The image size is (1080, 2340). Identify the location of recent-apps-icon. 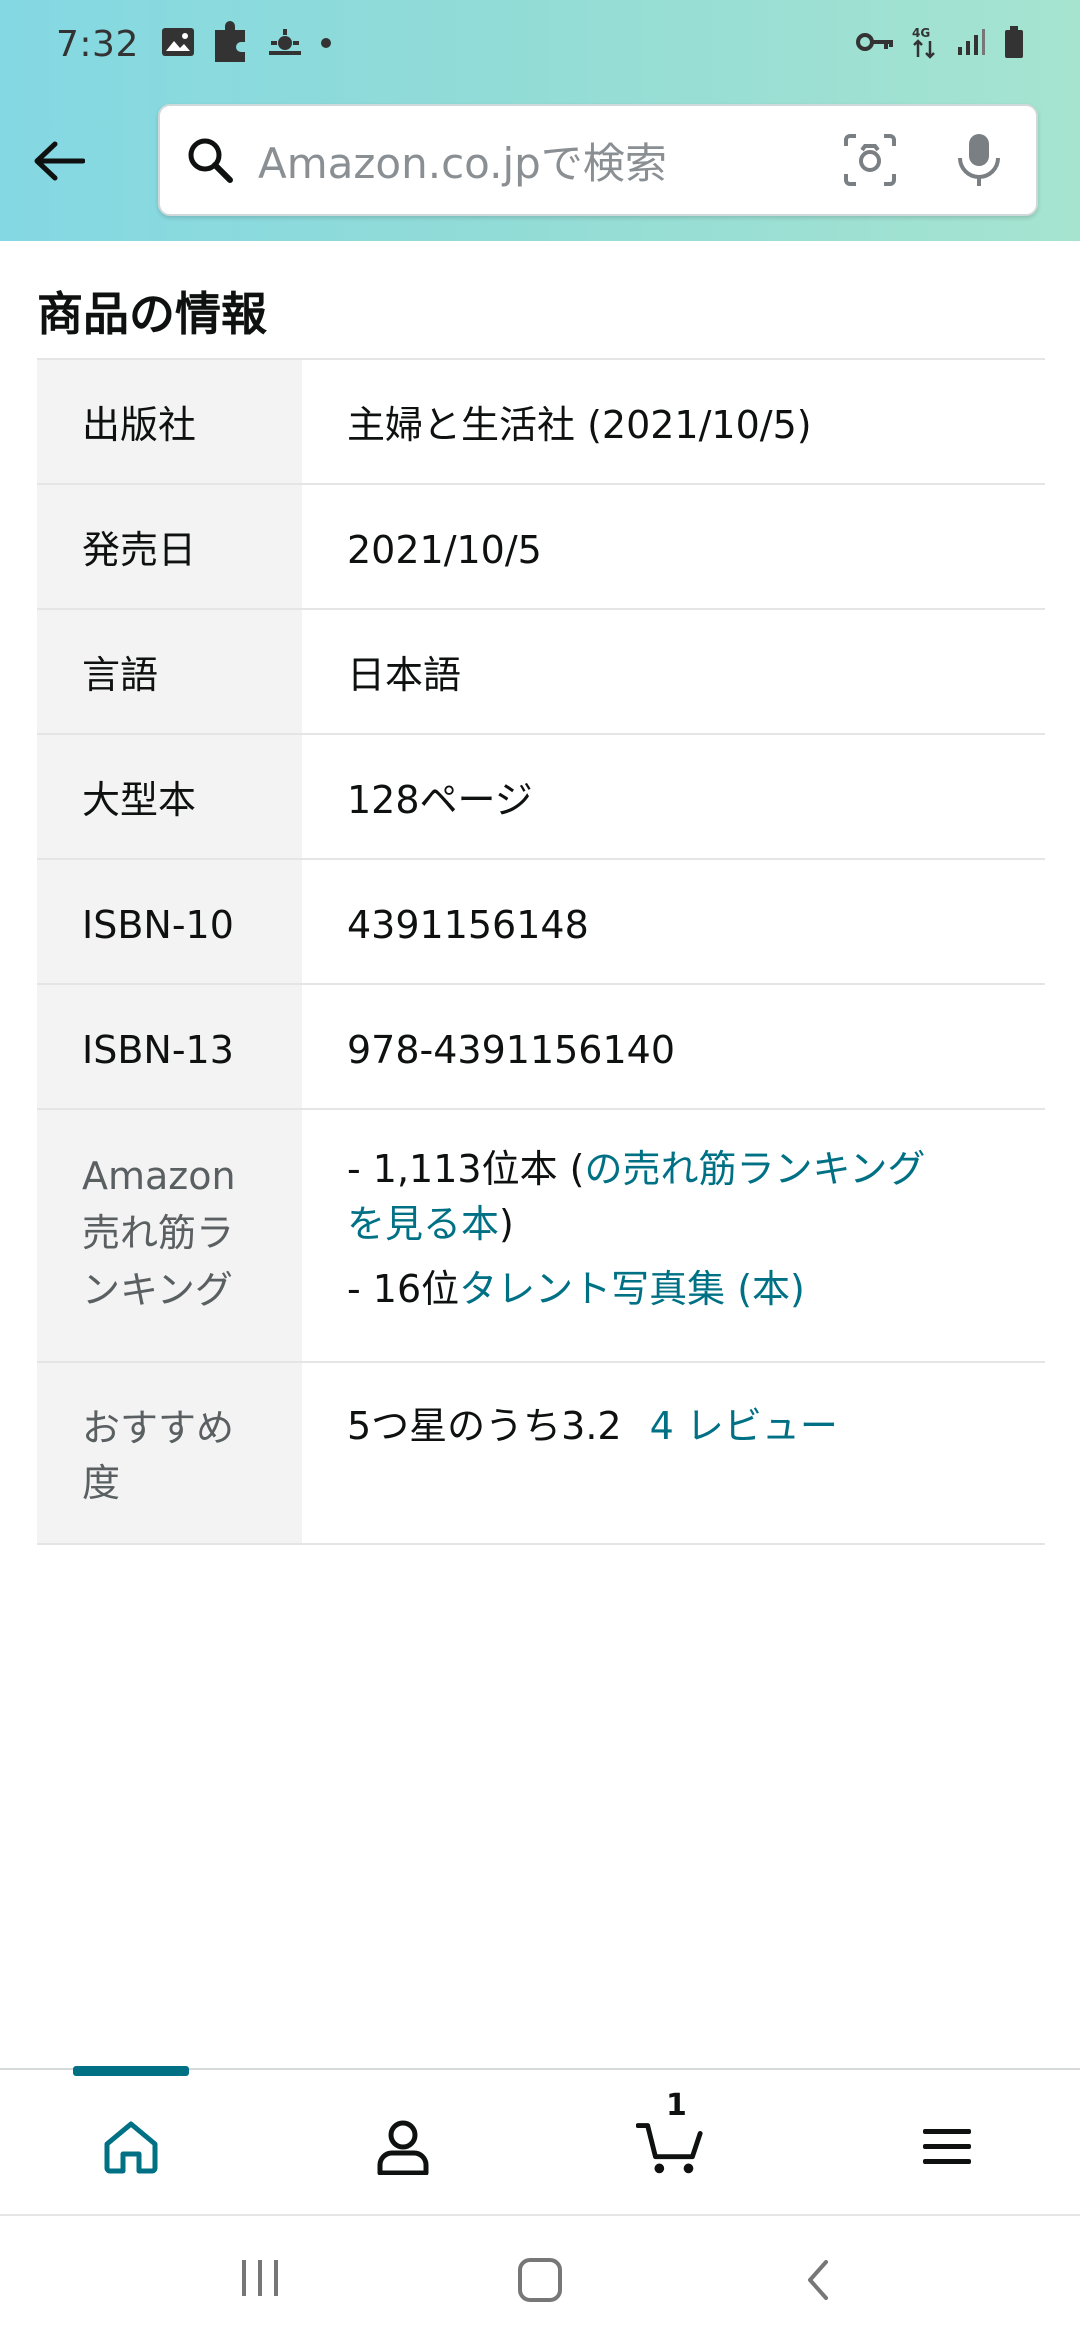
(260, 2278).